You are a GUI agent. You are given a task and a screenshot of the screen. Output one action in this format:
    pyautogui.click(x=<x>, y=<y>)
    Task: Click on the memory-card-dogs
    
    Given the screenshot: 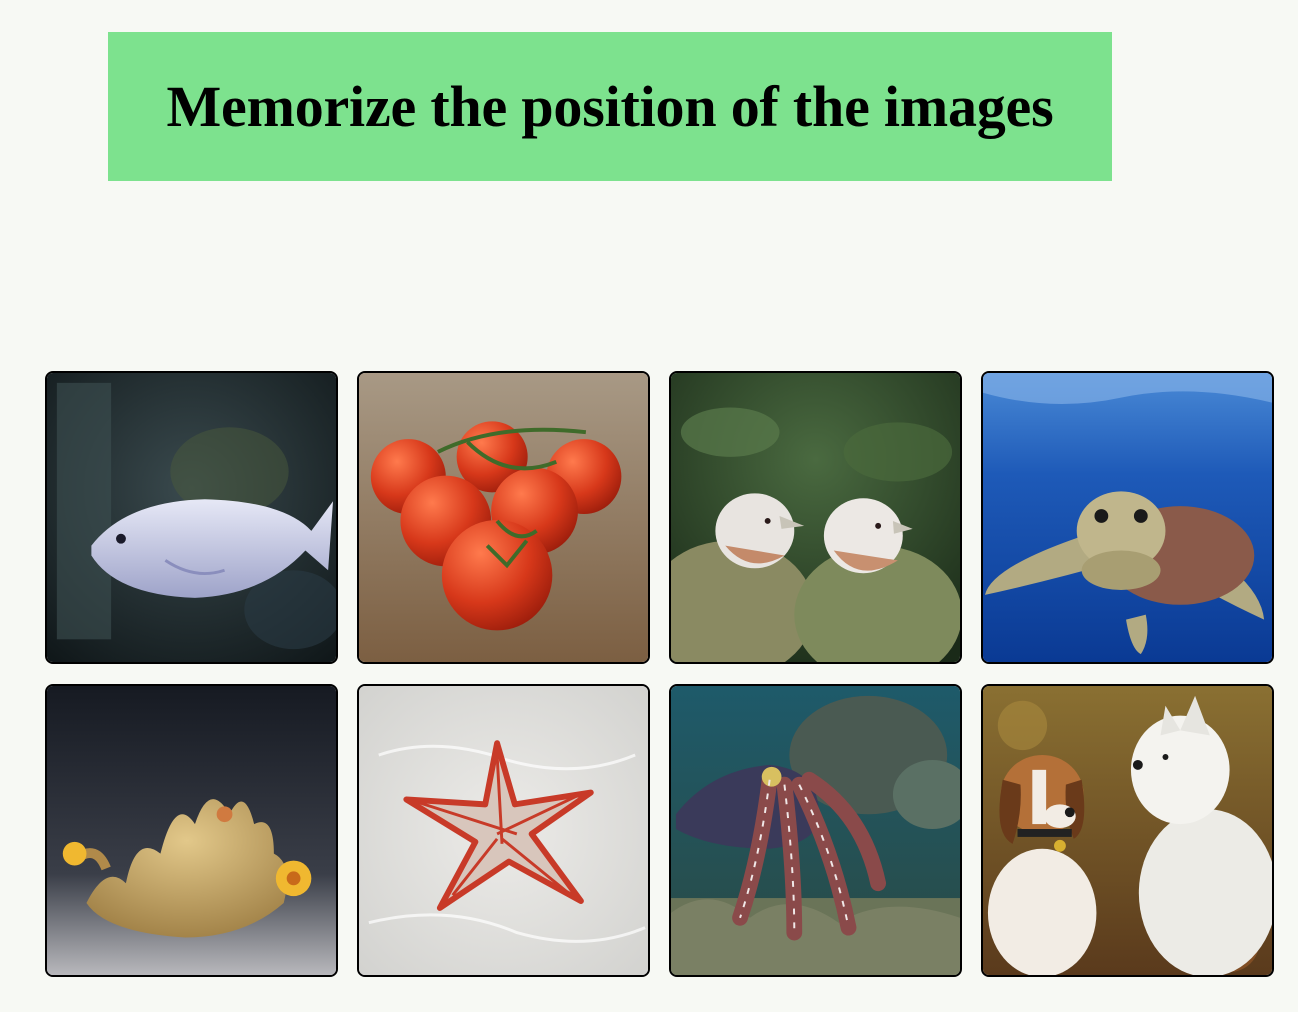 What is the action you would take?
    pyautogui.click(x=1127, y=830)
    